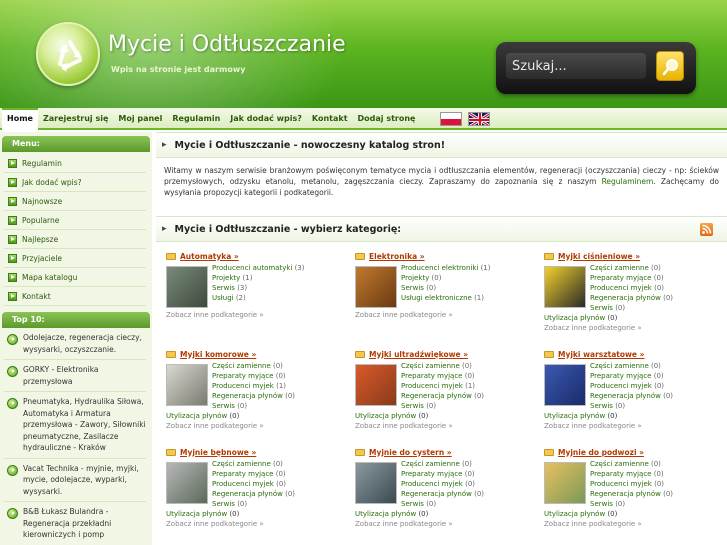 The image size is (727, 545). I want to click on rss-icon, so click(706, 229).